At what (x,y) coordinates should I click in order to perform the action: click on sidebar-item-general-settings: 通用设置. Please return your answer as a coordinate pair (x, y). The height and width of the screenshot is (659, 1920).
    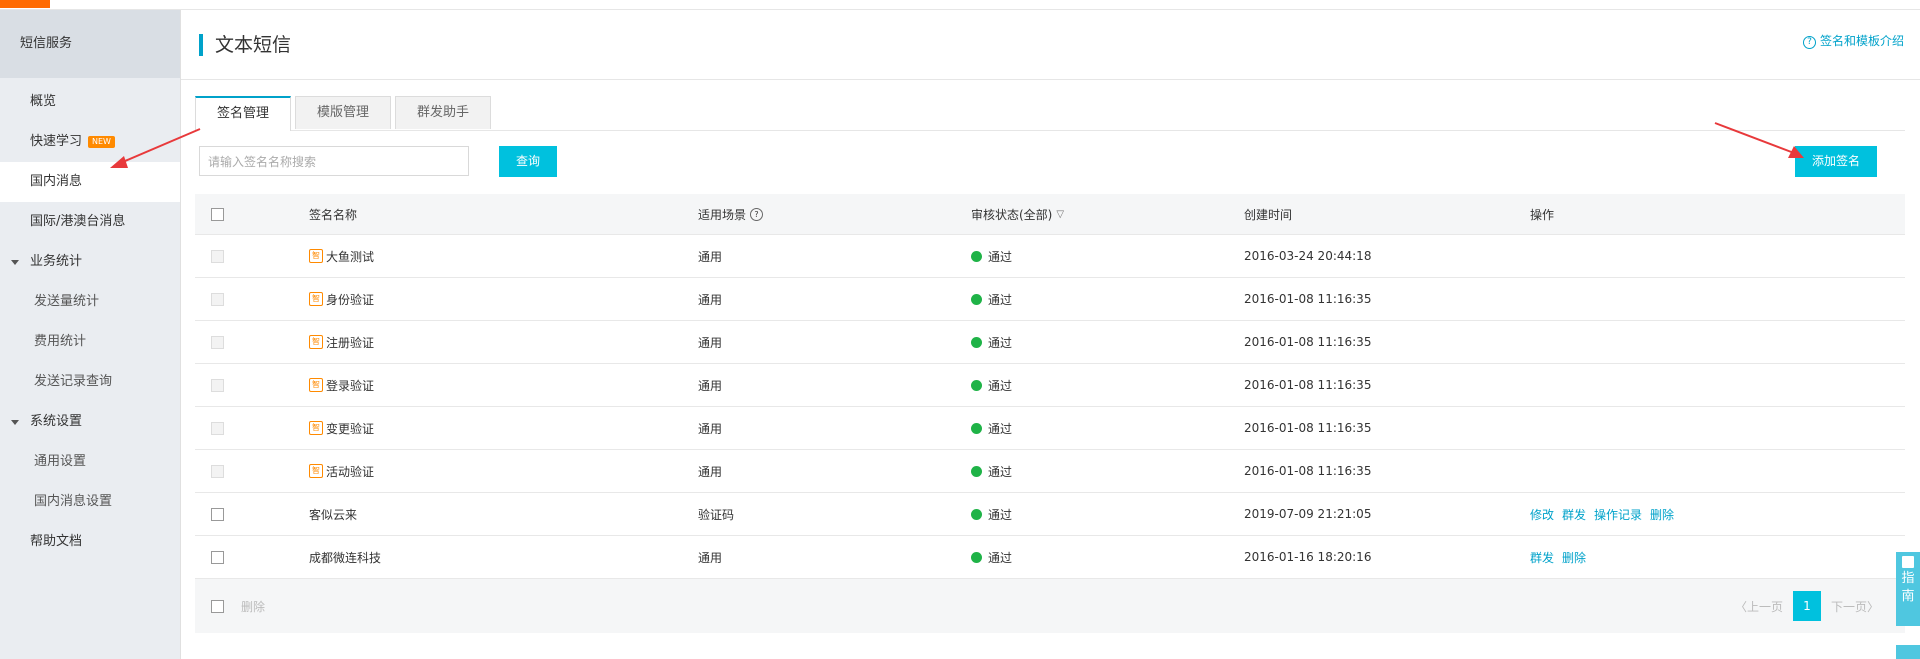
    Looking at the image, I should click on (90, 462).